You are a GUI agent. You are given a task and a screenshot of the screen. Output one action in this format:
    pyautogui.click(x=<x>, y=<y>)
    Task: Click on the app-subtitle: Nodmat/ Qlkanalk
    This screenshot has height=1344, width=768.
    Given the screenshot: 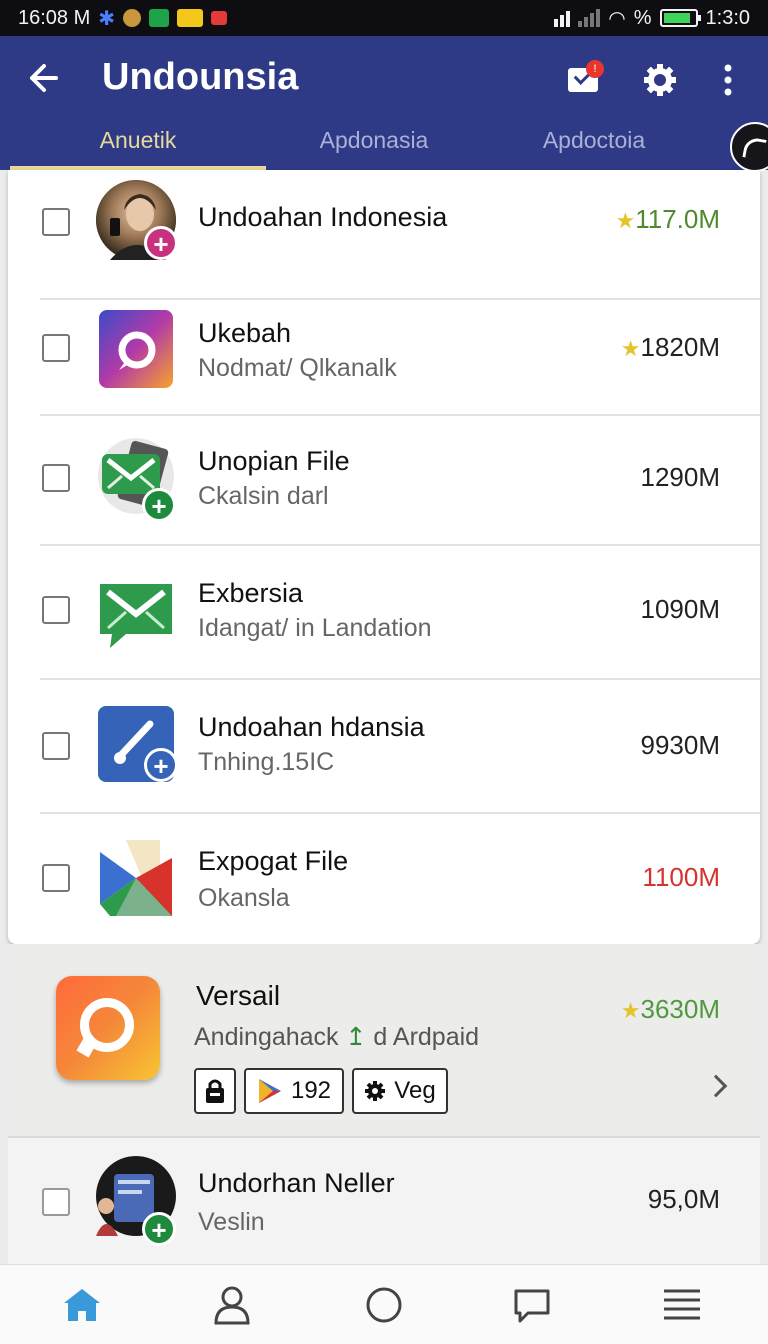 What is the action you would take?
    pyautogui.click(x=297, y=368)
    